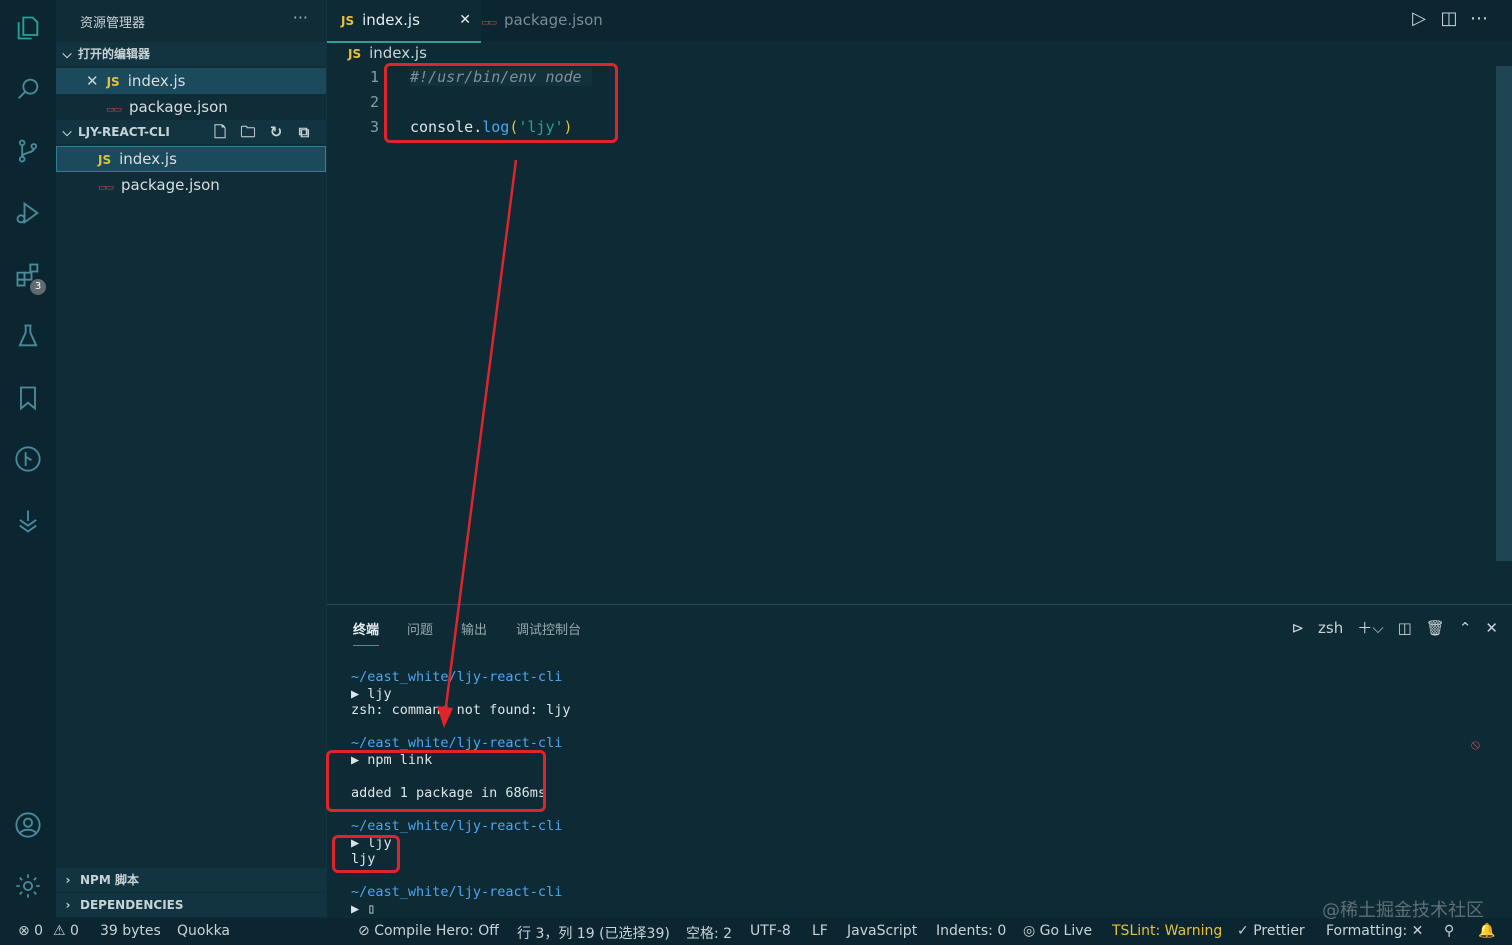  I want to click on no-bell-icon: ⦸, so click(1475, 745).